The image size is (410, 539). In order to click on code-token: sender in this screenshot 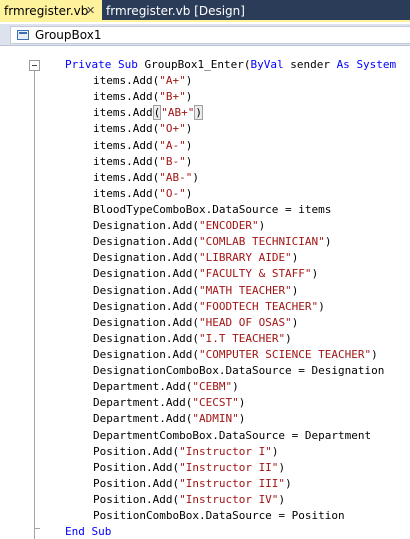, I will do `click(310, 64)`.